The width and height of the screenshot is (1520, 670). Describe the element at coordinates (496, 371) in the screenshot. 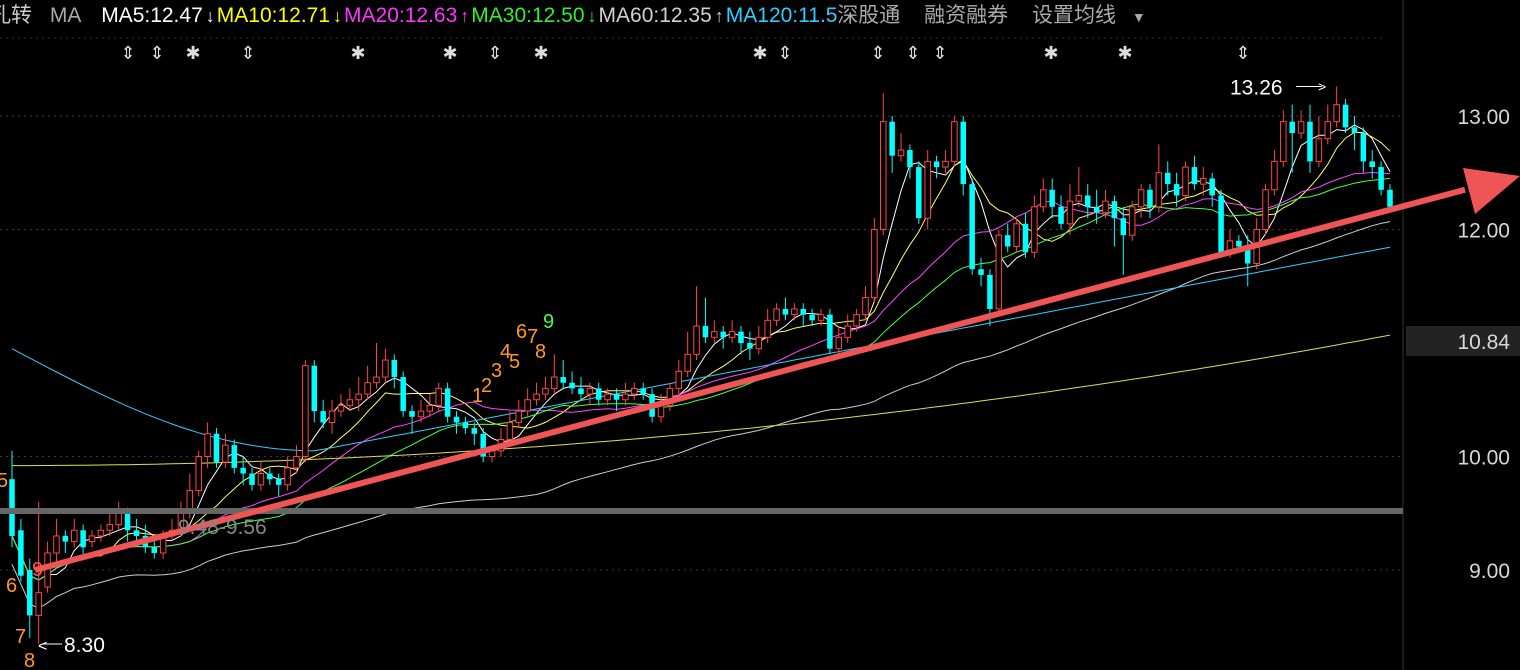

I see `td-count: 3` at that location.